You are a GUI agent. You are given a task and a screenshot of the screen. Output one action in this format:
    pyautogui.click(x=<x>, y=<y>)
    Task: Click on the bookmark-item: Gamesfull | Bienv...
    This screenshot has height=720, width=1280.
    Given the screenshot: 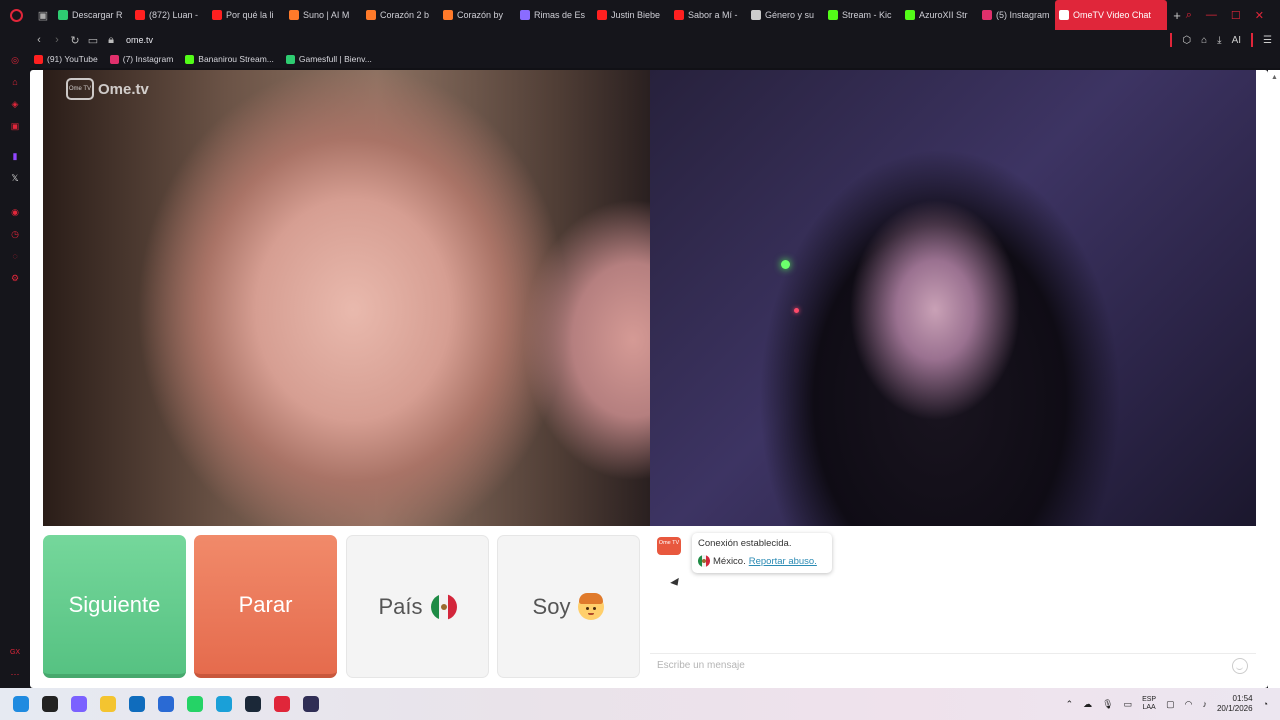 What is the action you would take?
    pyautogui.click(x=328, y=59)
    